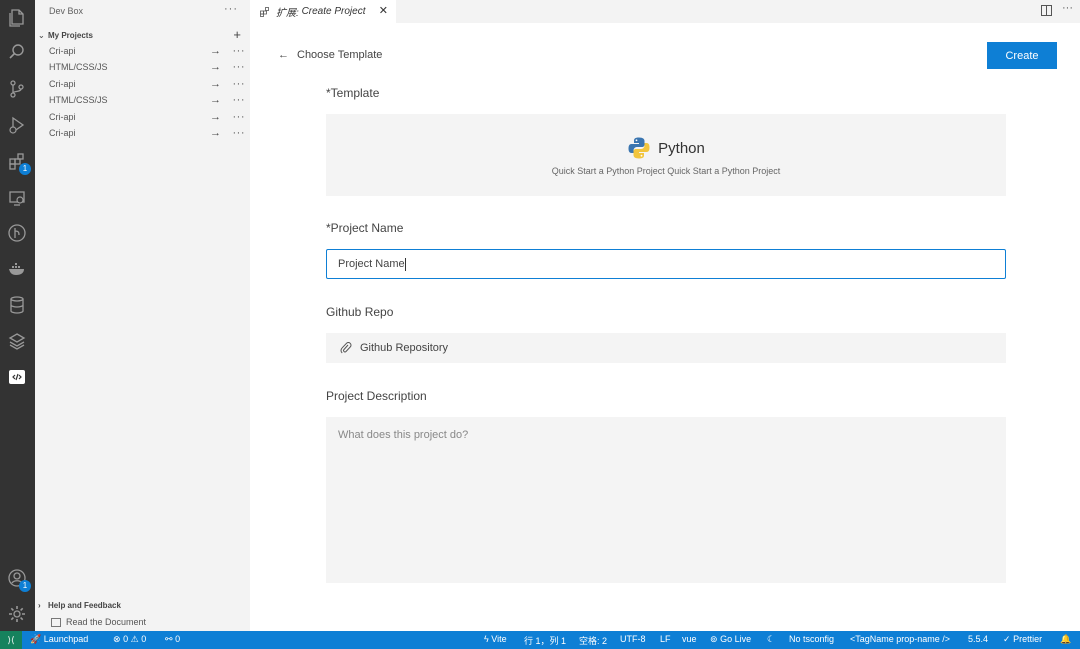 The height and width of the screenshot is (649, 1080). What do you see at coordinates (66, 11) in the screenshot?
I see `sidebar-title: Dev Box` at bounding box center [66, 11].